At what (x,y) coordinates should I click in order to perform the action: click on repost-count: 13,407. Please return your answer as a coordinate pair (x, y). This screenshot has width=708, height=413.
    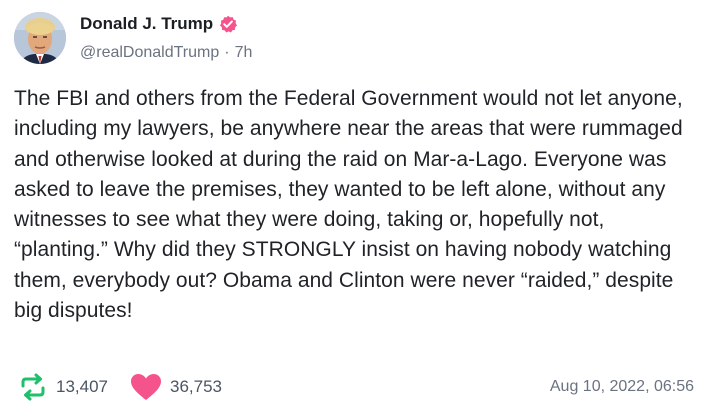
    Looking at the image, I should click on (82, 386).